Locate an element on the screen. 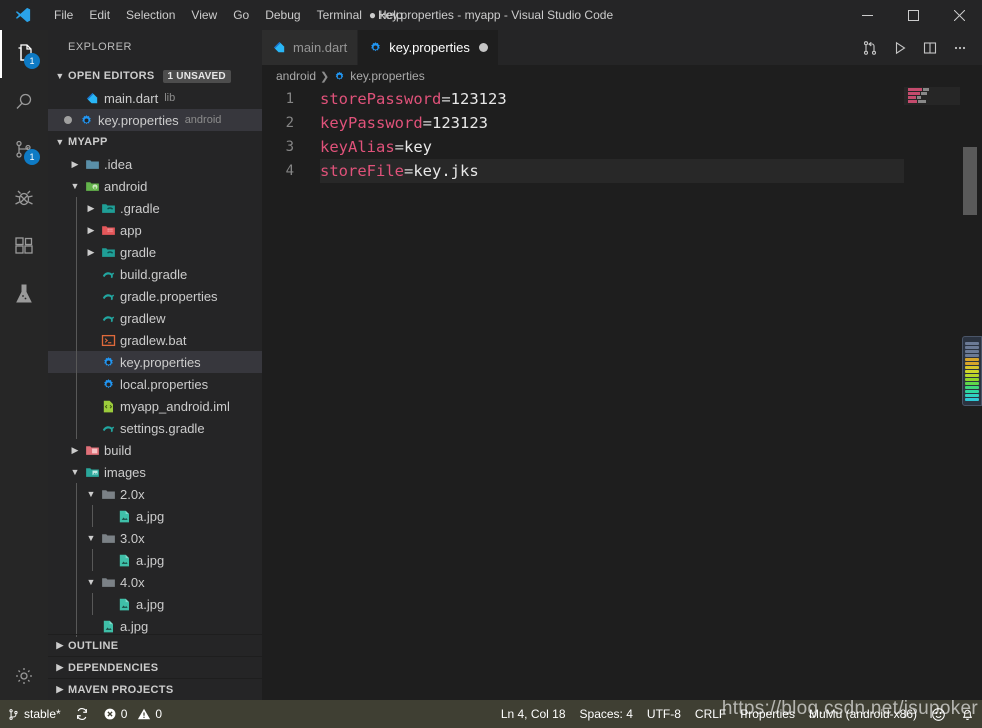  menu-go: Go is located at coordinates (241, 15).